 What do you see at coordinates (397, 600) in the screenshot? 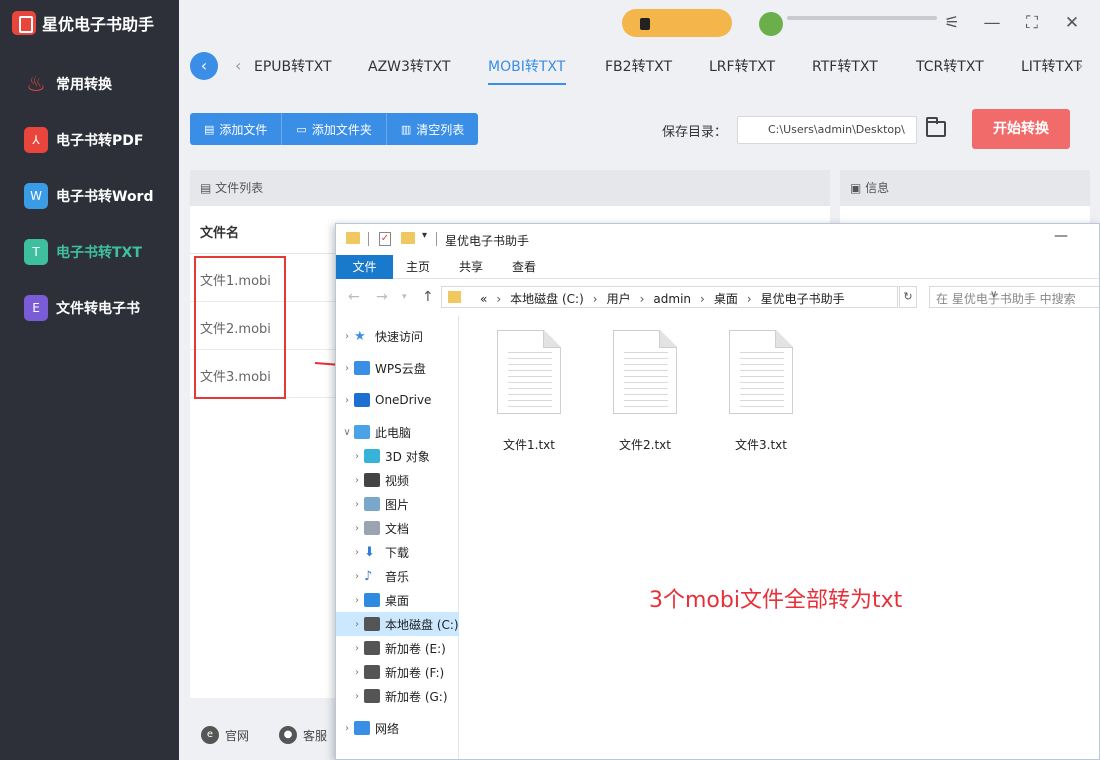
I see `nav-item-desktop: › 桌面` at bounding box center [397, 600].